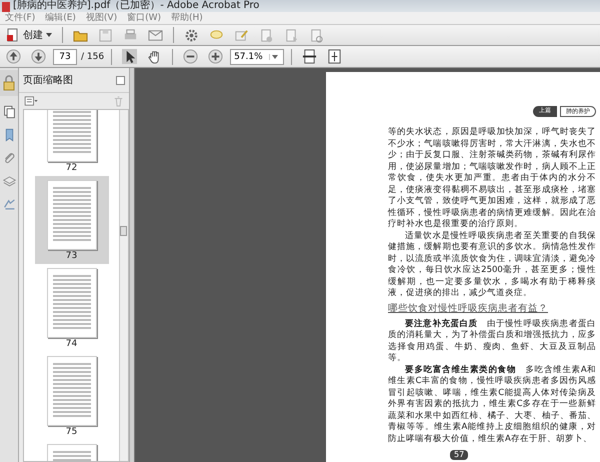 The width and height of the screenshot is (600, 462). I want to click on fit-page-icon, so click(334, 56).